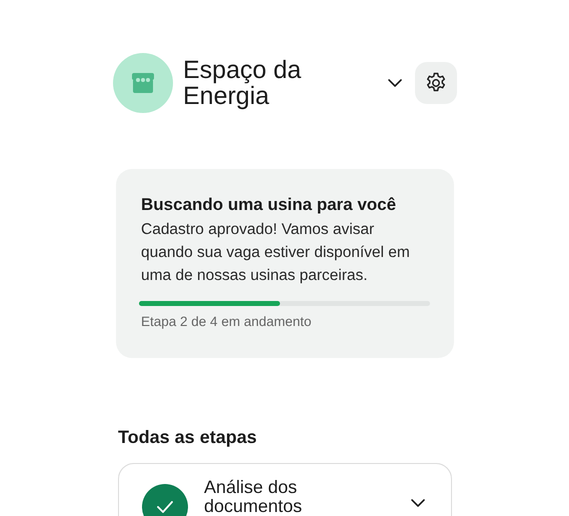  Describe the element at coordinates (436, 83) in the screenshot. I see `settings-button` at that location.